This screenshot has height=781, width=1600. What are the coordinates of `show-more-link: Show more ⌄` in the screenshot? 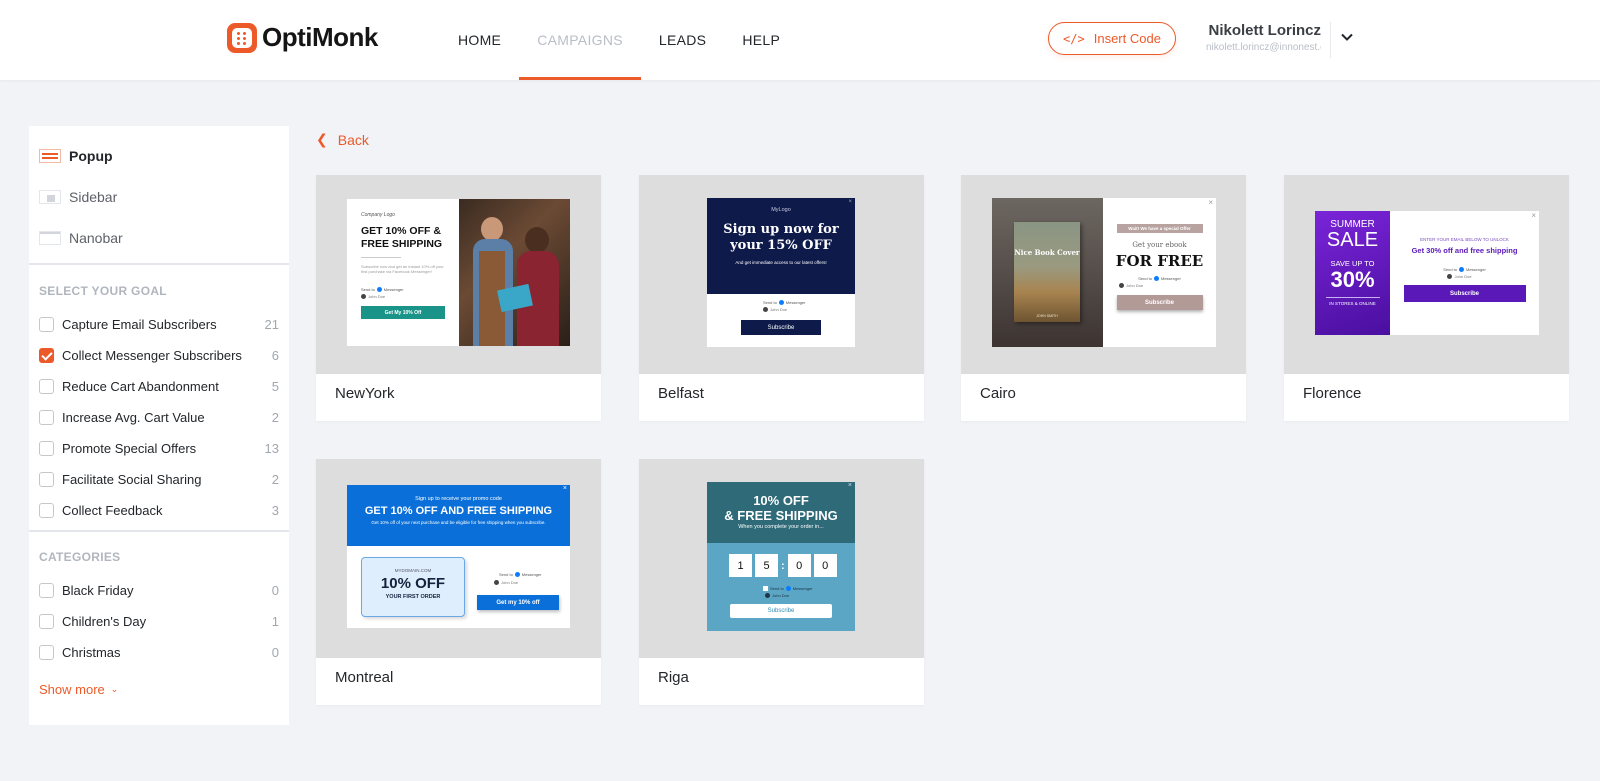 It's located at (78, 689).